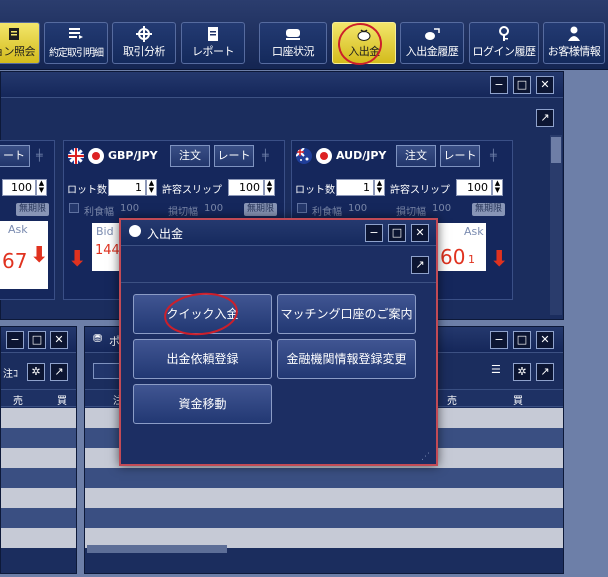 The image size is (608, 577). What do you see at coordinates (432, 51) in the screenshot?
I see `toolbar-label: 入出金履歴` at bounding box center [432, 51].